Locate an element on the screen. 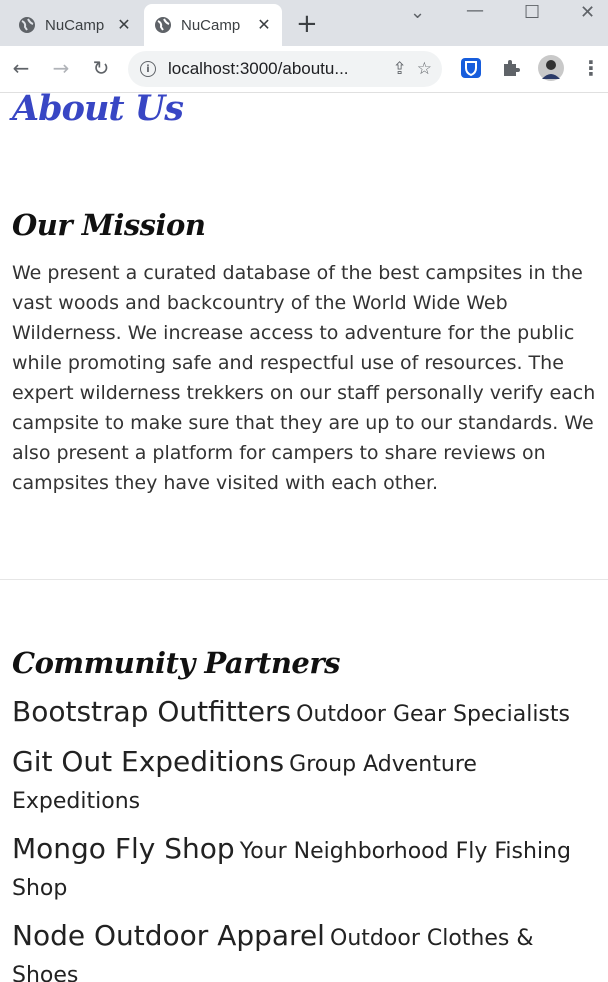 Image resolution: width=608 pixels, height=982 pixels. tab-nucamp-1: NuCamp ✕ is located at coordinates (75, 25).